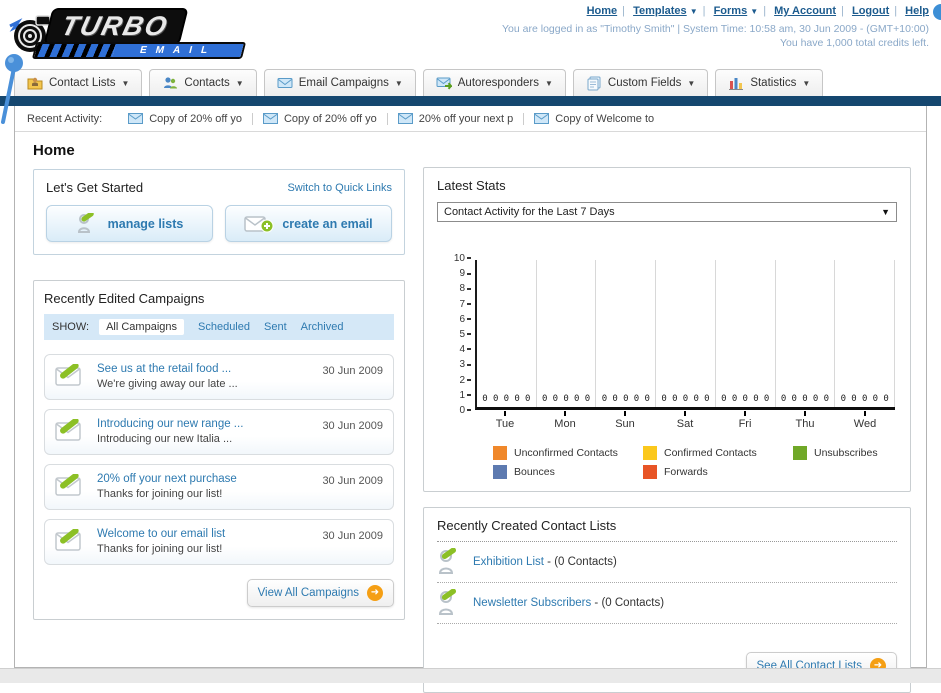 The image size is (941, 693). Describe the element at coordinates (322, 327) in the screenshot. I see `filter-archived: Archived` at that location.